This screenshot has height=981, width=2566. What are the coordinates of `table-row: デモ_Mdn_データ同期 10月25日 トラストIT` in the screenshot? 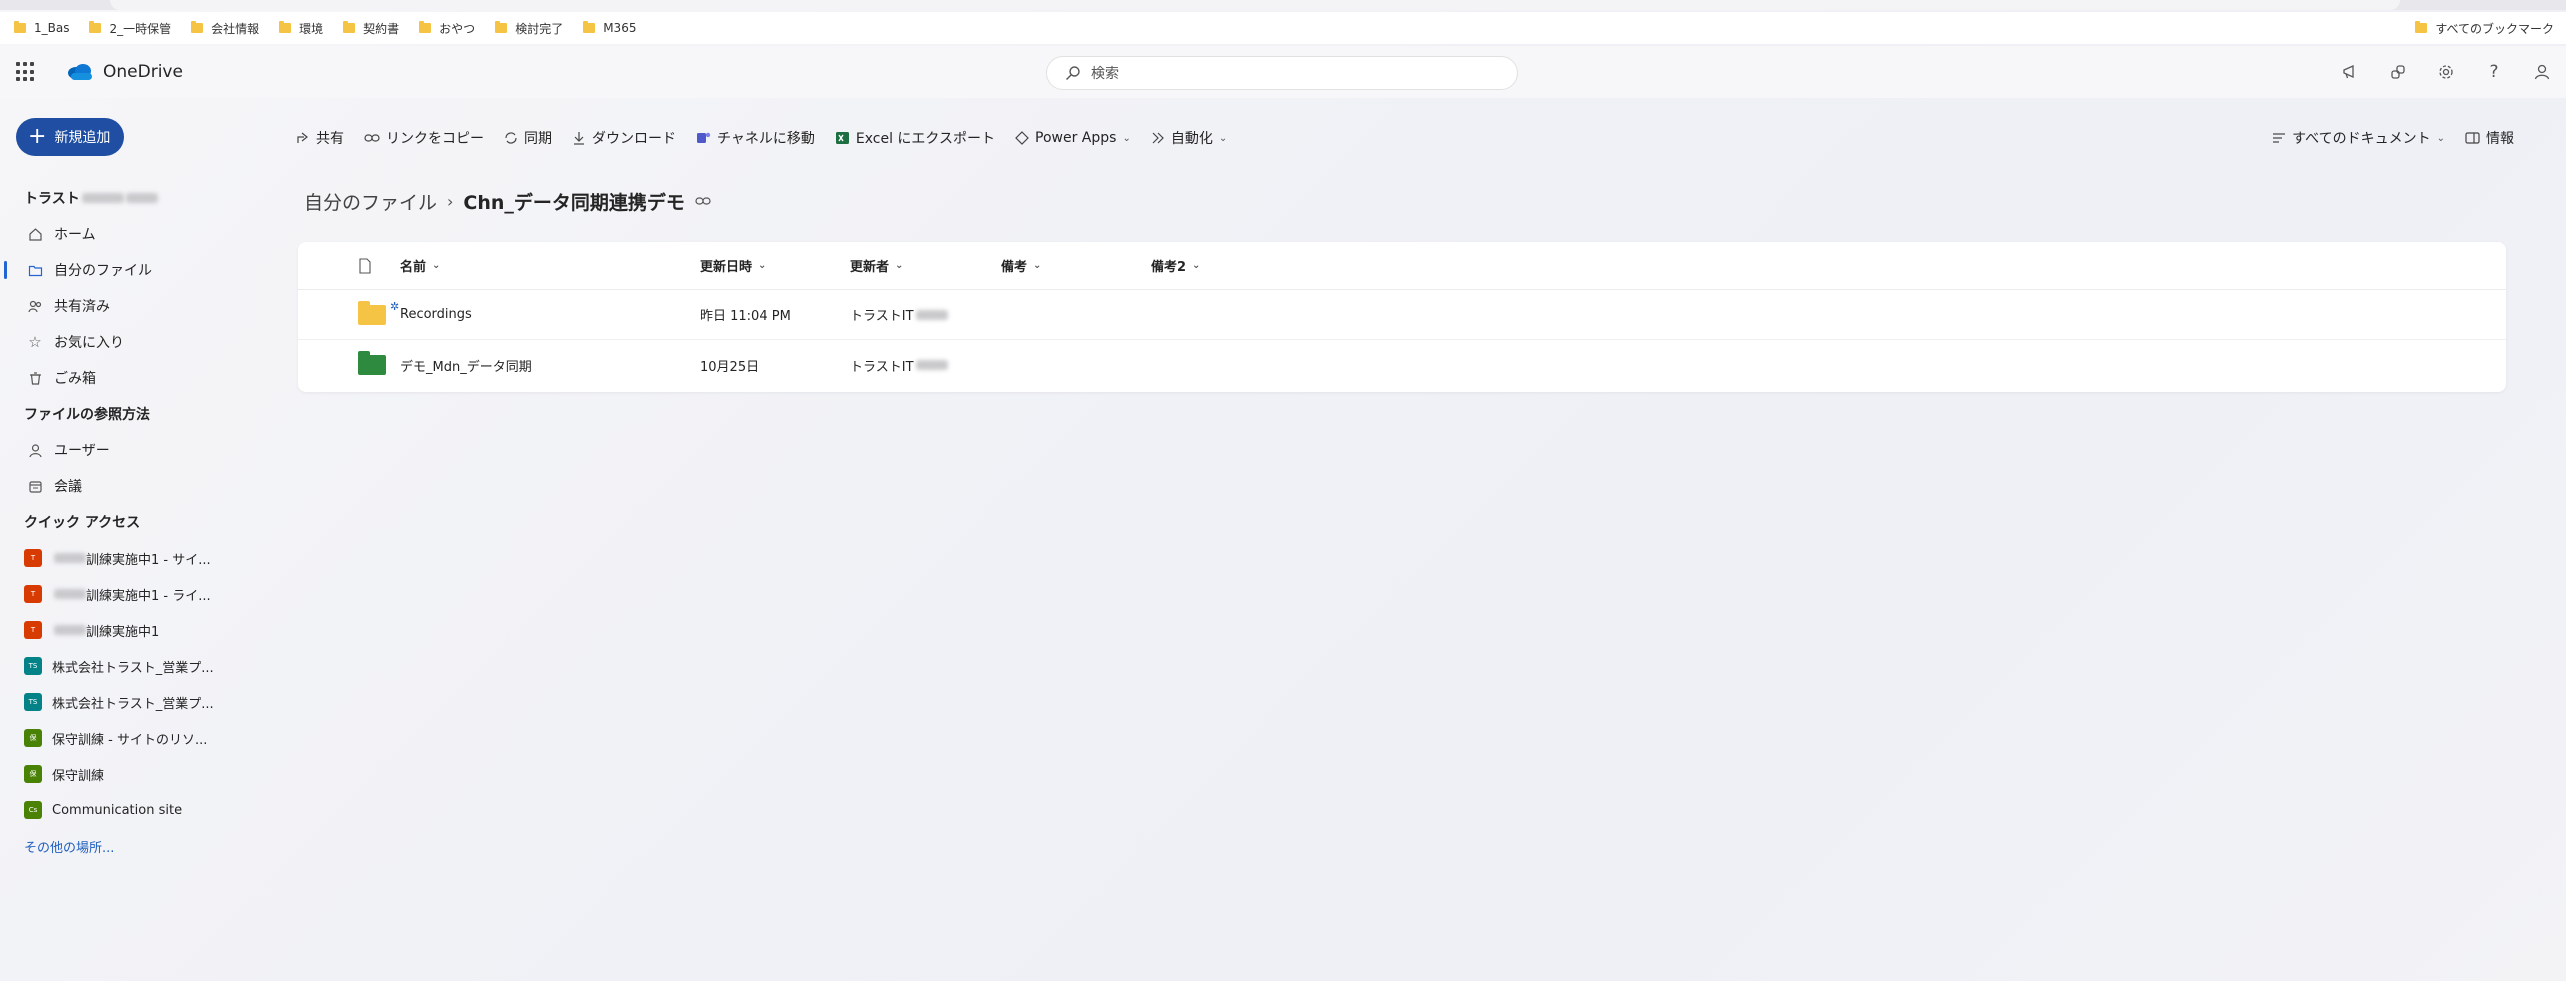 It's located at (1402, 365).